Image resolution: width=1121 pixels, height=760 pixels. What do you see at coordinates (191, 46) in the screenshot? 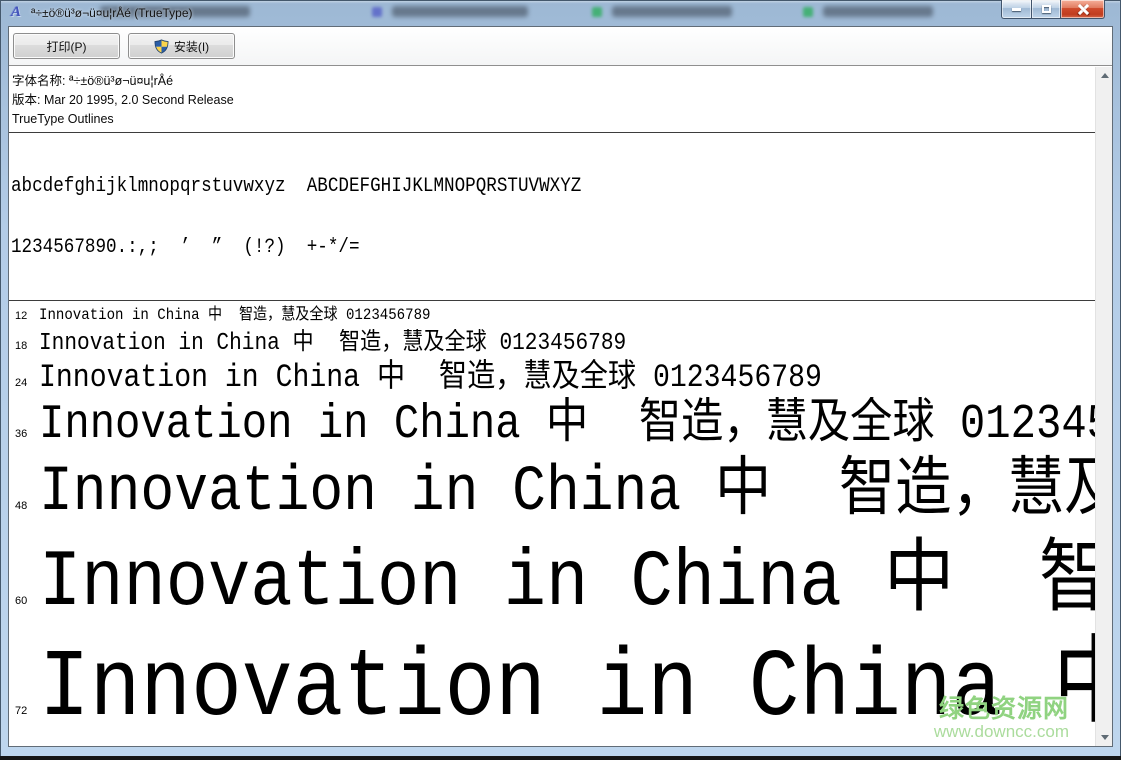
I see `install-button-label: 安装(I)` at bounding box center [191, 46].